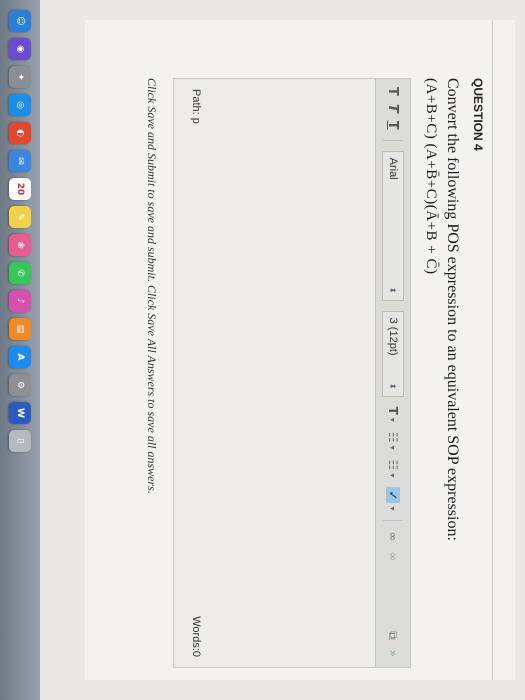 The height and width of the screenshot is (700, 525). What do you see at coordinates (20, 189) in the screenshot?
I see `calendar-icon: 20` at bounding box center [20, 189].